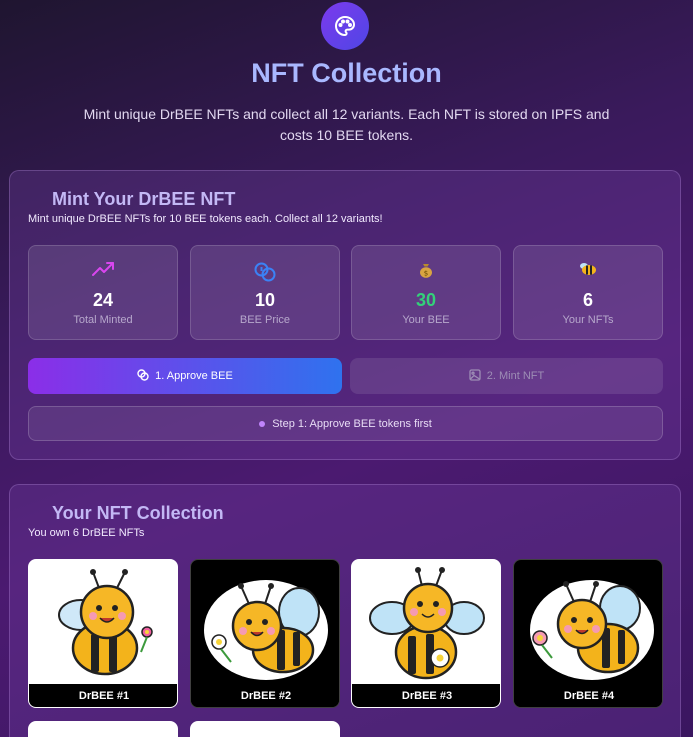 The image size is (693, 737). I want to click on nft-name: DrBEE #4, so click(588, 695).